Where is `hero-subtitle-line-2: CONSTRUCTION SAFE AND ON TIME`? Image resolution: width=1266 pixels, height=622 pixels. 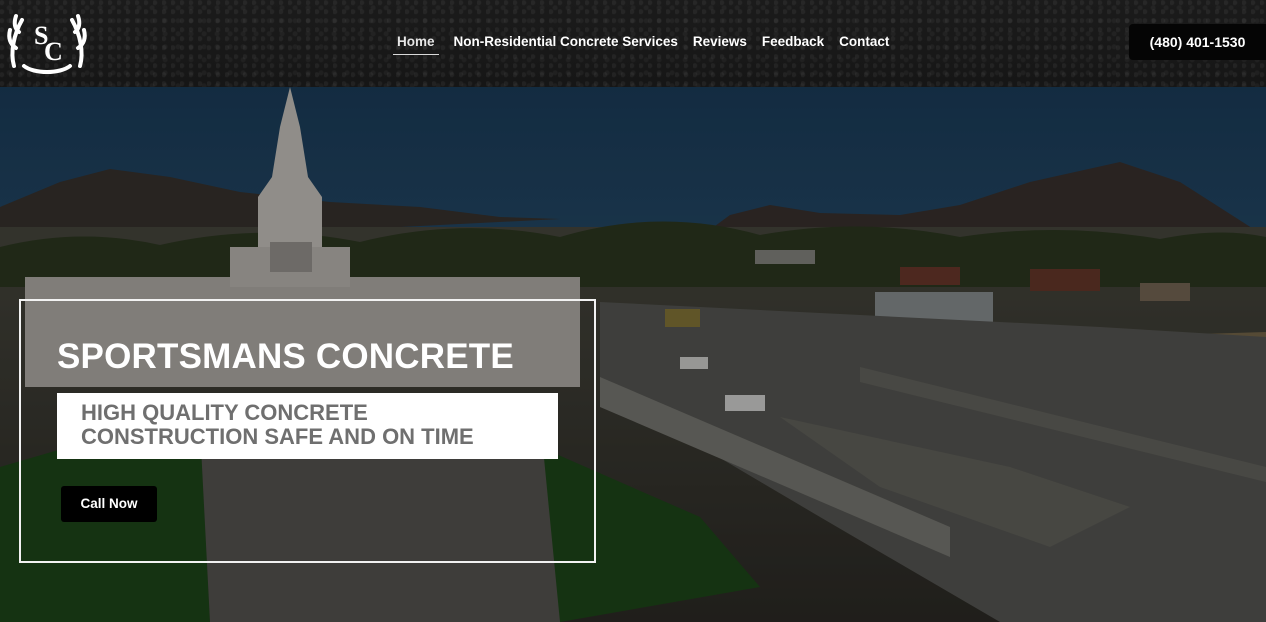 hero-subtitle-line-2: CONSTRUCTION SAFE AND ON TIME is located at coordinates (277, 436).